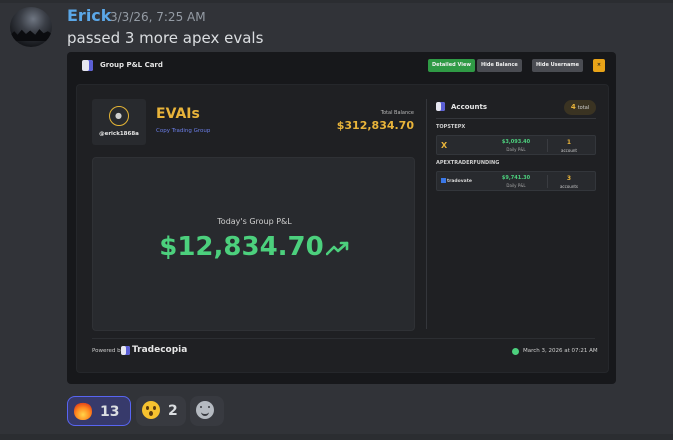  What do you see at coordinates (336, 1) in the screenshot?
I see `top-divider` at bounding box center [336, 1].